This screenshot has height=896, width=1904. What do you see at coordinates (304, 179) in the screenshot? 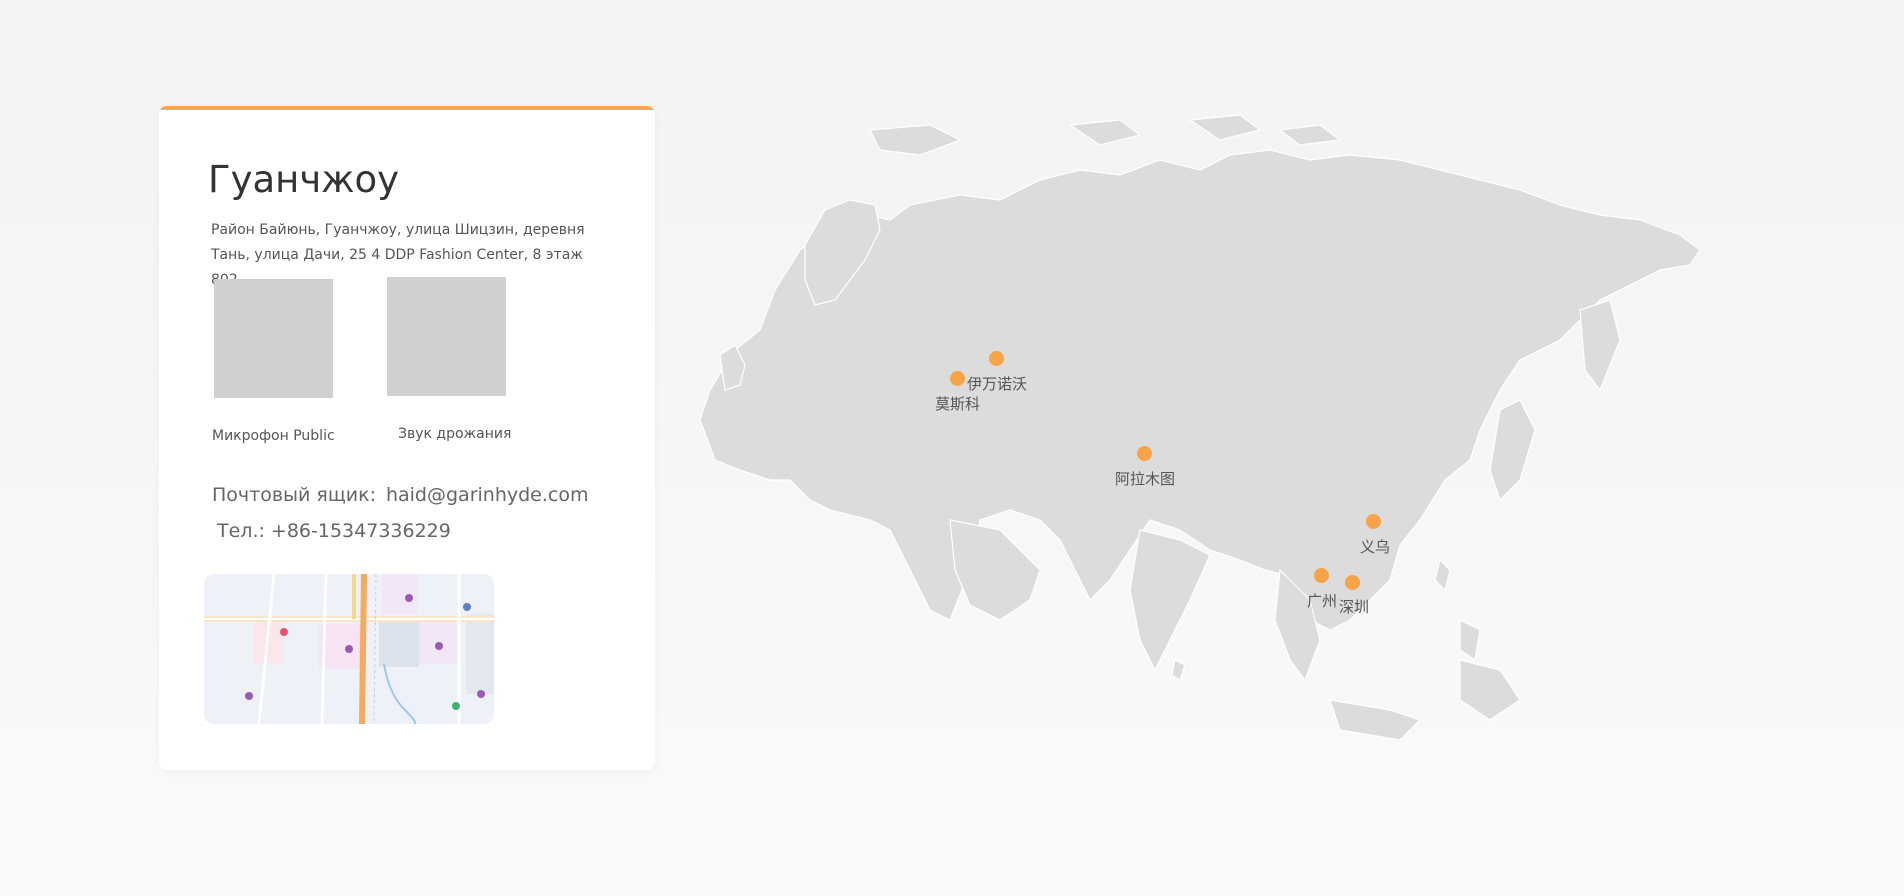
I see `office-city-title: Гуанчжоу` at bounding box center [304, 179].